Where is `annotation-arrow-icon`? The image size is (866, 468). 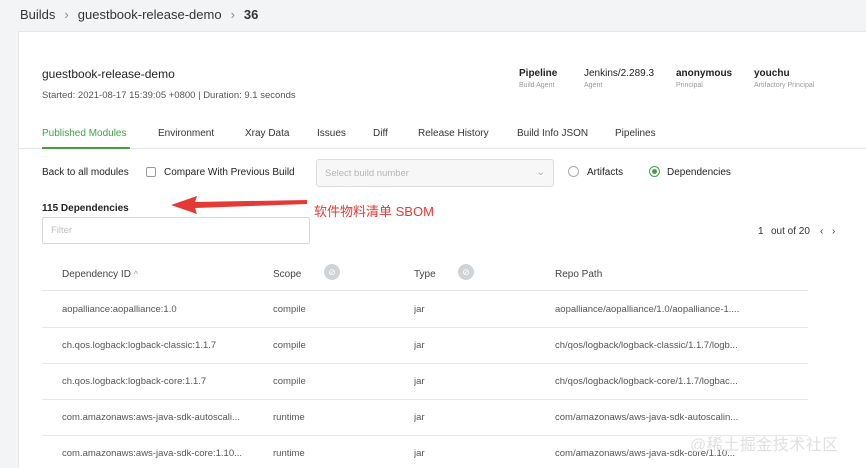 annotation-arrow-icon is located at coordinates (239, 205).